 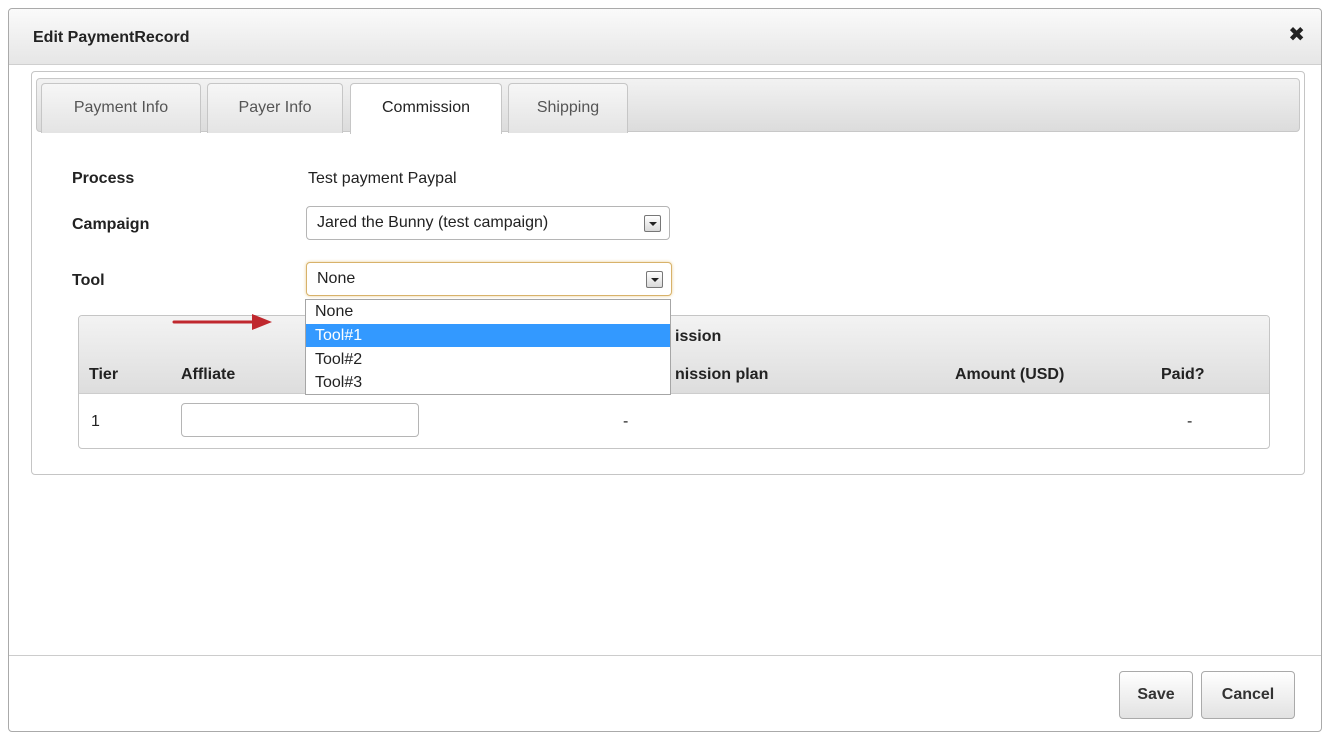 I want to click on col-head-affiliate: Affliate, so click(x=208, y=374).